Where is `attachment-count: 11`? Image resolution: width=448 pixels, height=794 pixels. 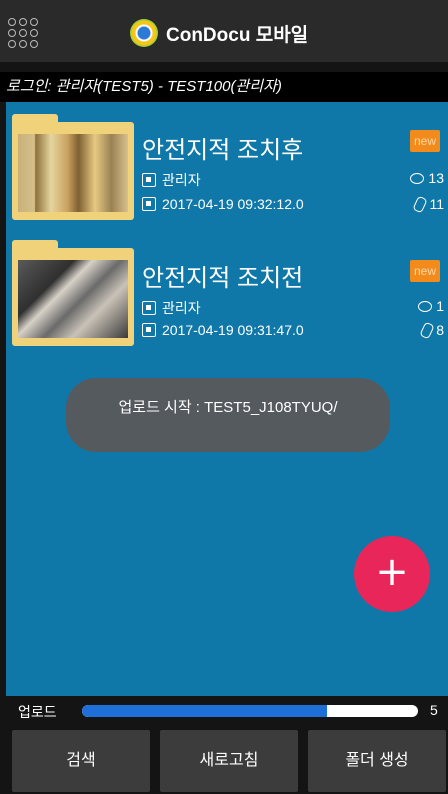
attachment-count: 11 is located at coordinates (428, 204).